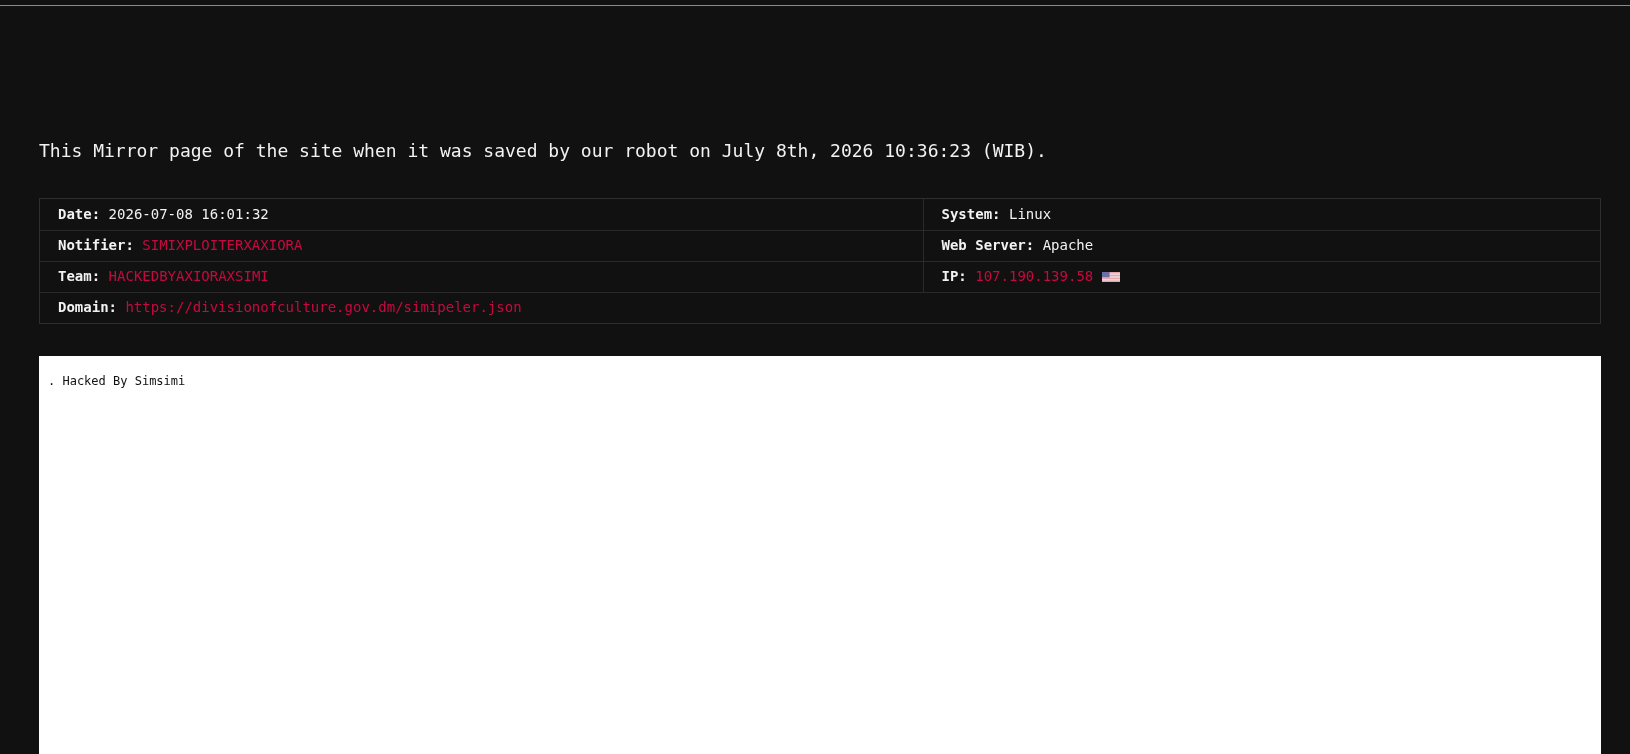  I want to click on detail-link: SIMIXPLOITERXAXIORA, so click(222, 245).